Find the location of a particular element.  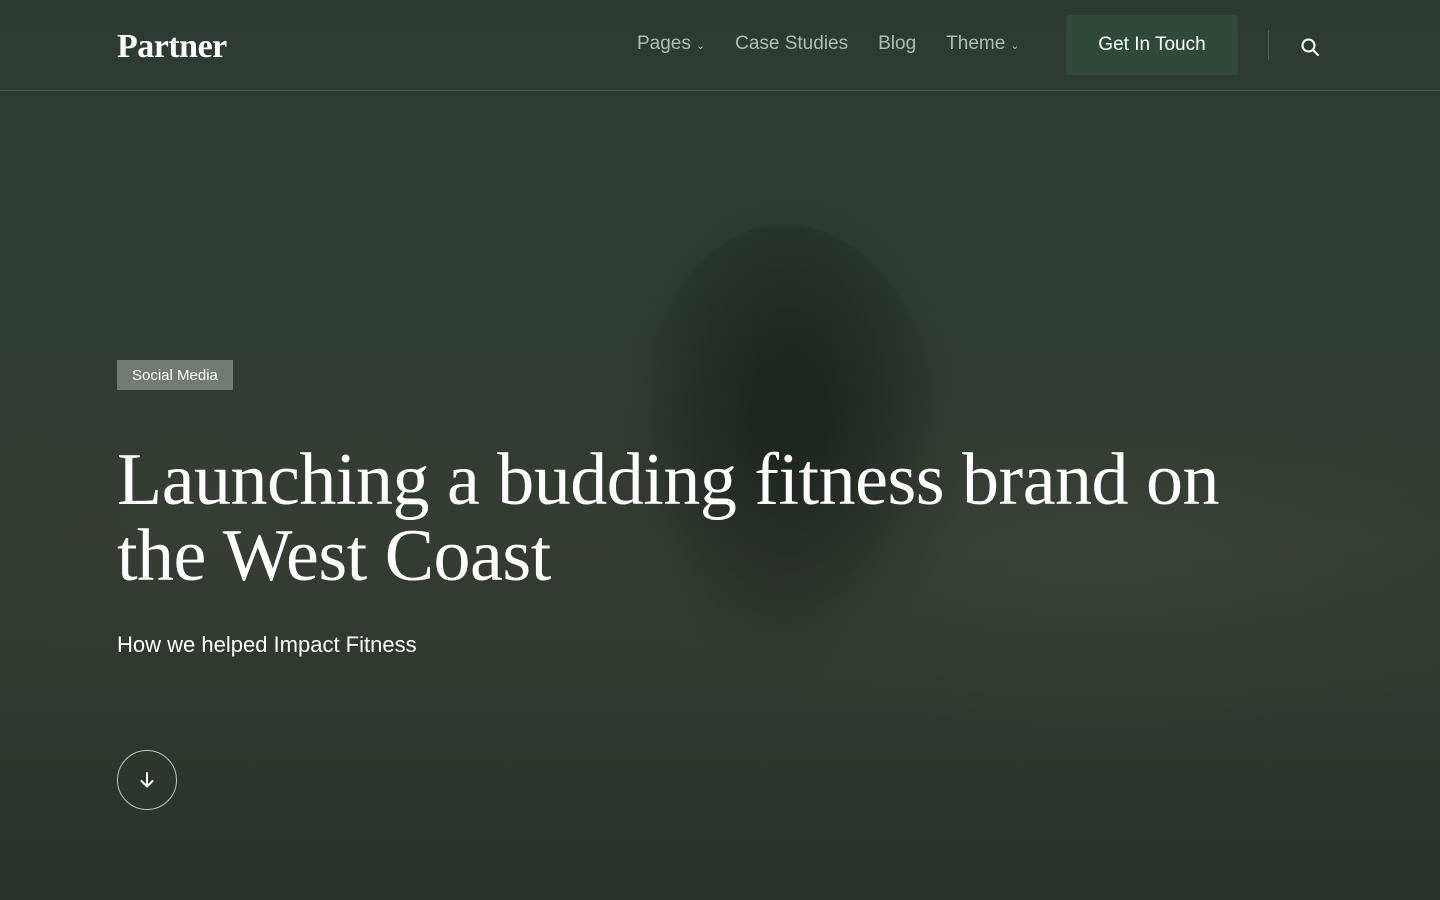

category-badge: Social Media is located at coordinates (175, 375).